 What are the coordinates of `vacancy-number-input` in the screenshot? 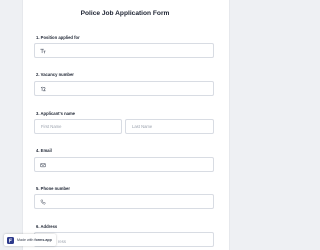 It's located at (124, 88).